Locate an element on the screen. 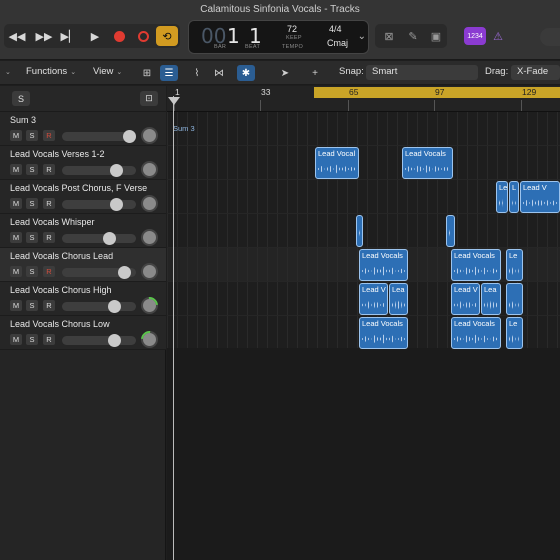  autopunch-button: ✎ is located at coordinates (413, 36).